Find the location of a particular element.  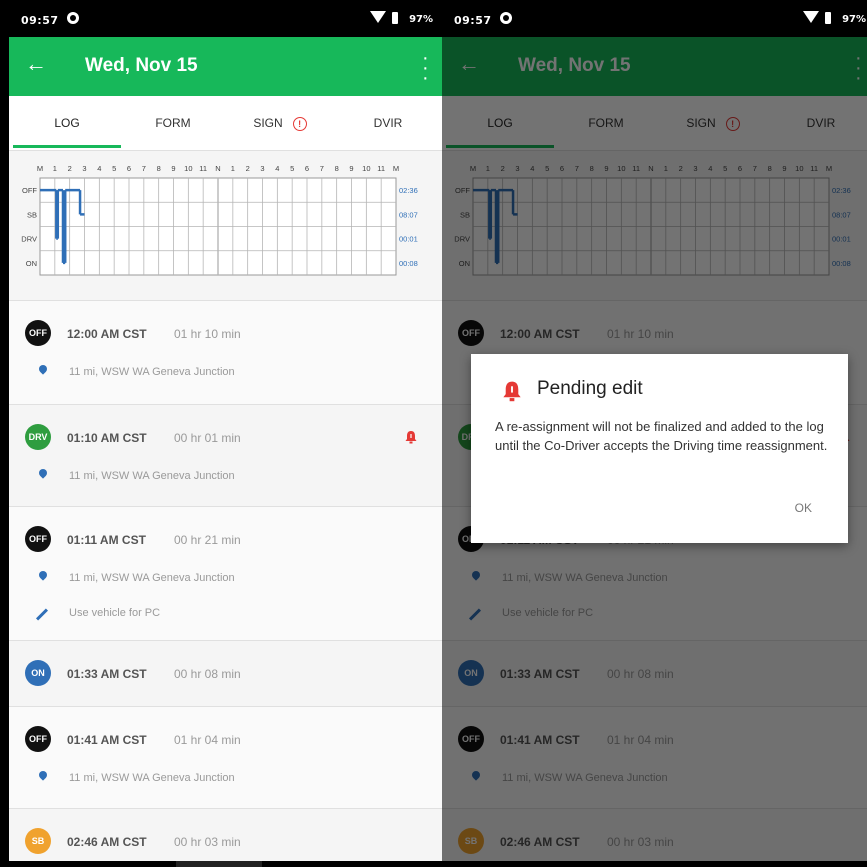

graph-row-label: OFF is located at coordinates (29, 190).